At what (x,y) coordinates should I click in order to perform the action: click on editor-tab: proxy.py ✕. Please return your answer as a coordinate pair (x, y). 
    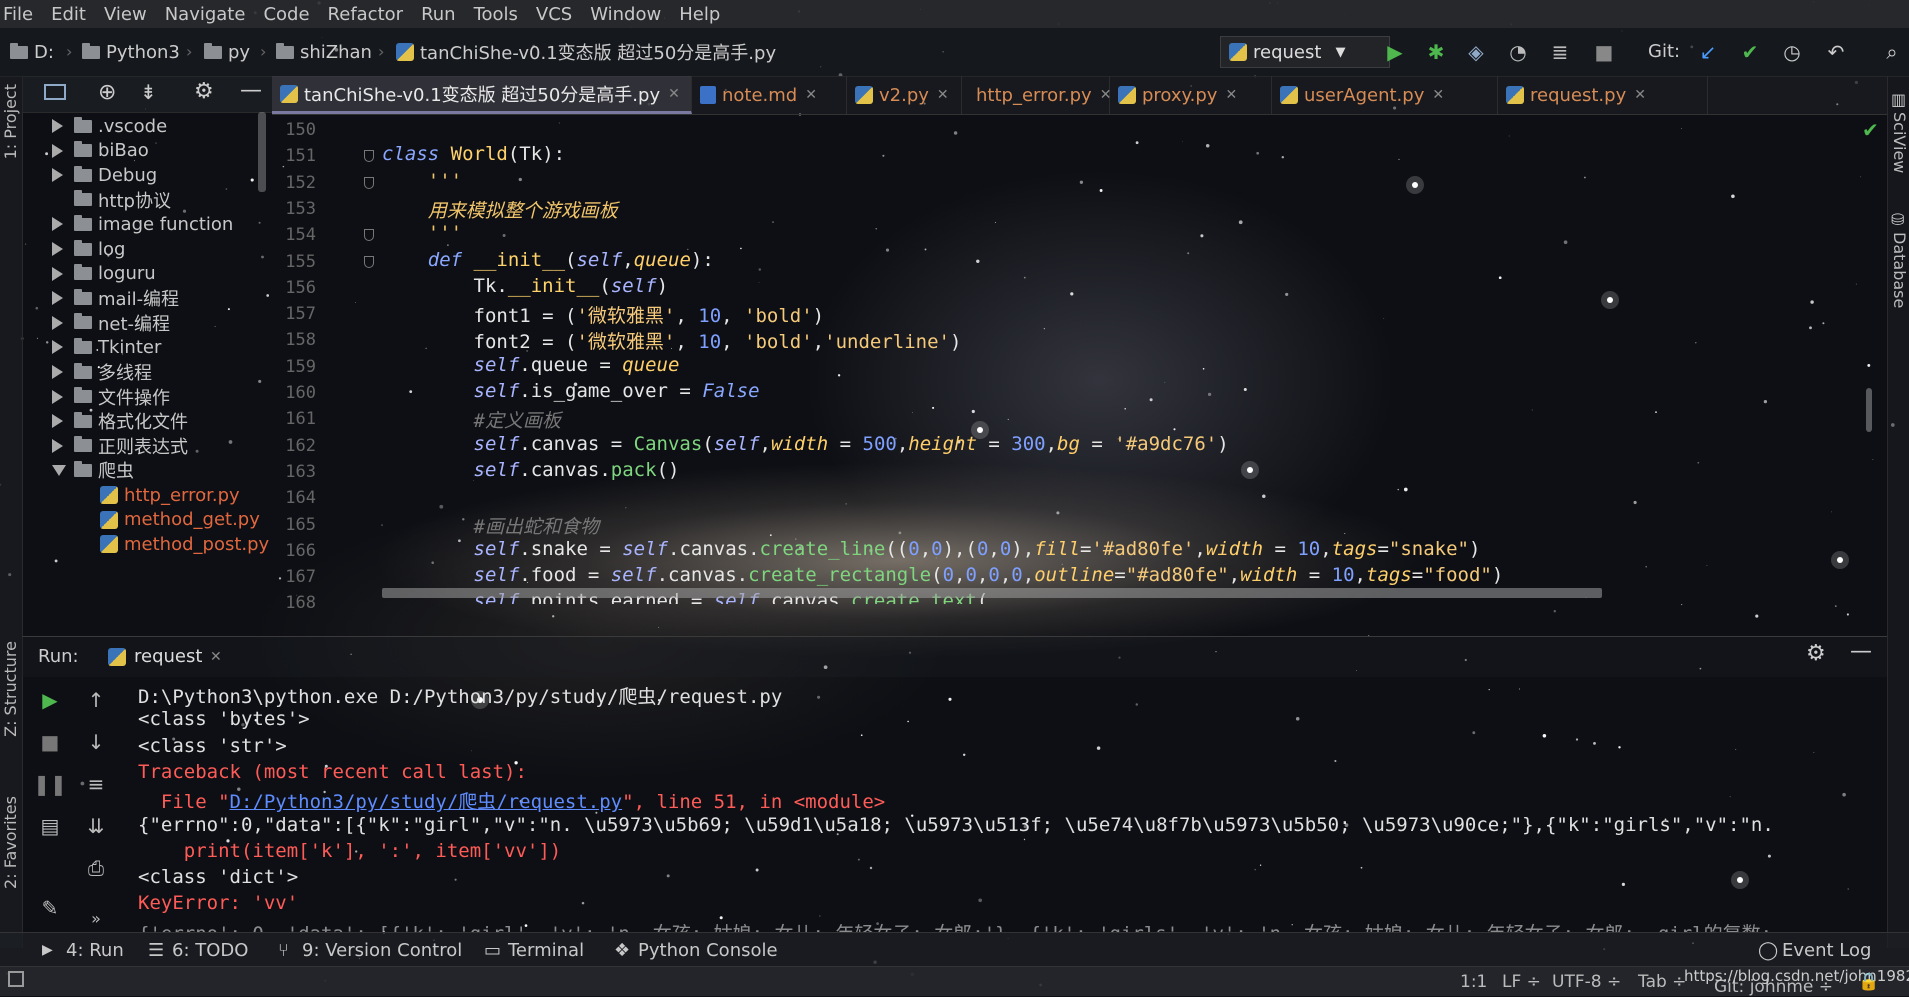
    Looking at the image, I should click on (1191, 95).